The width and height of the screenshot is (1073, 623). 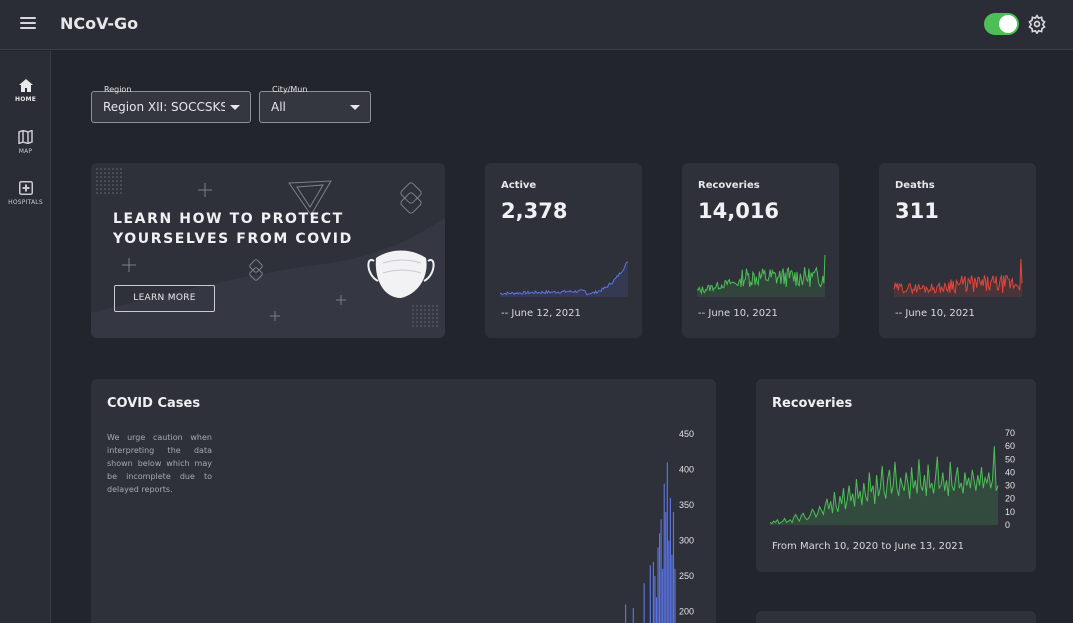 I want to click on sparkline-area, so click(x=564, y=279).